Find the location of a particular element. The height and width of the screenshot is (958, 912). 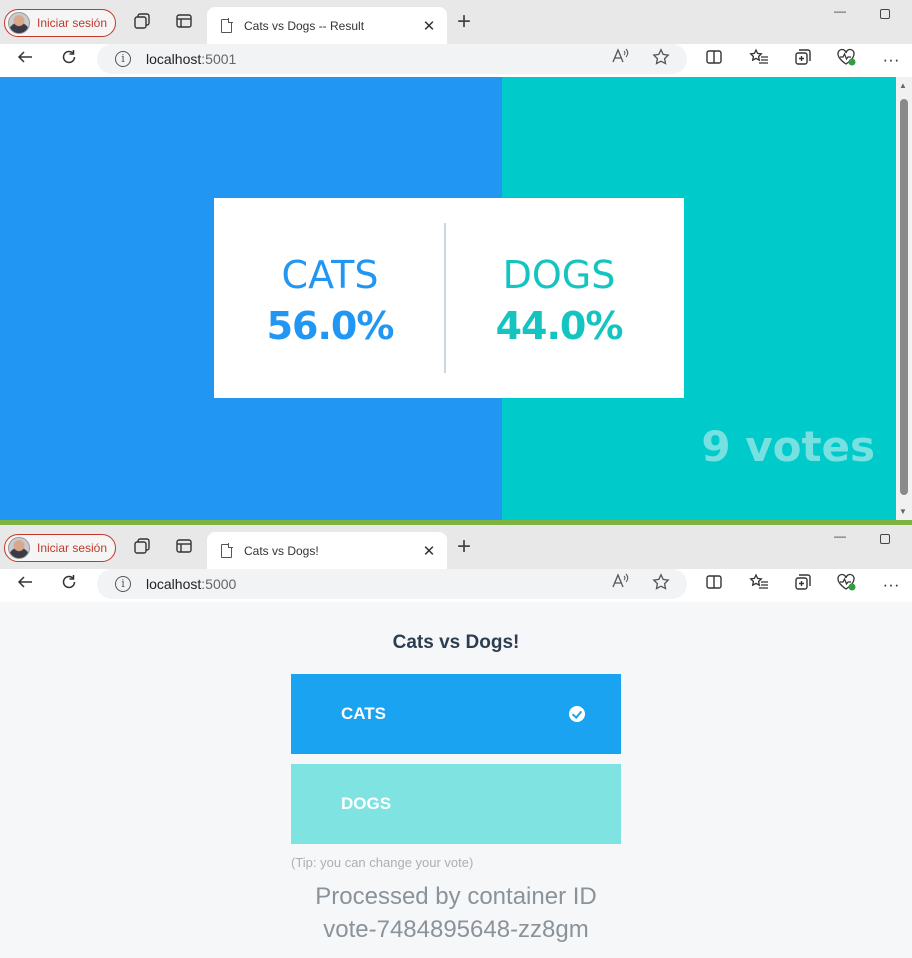

card-divider is located at coordinates (445, 298).